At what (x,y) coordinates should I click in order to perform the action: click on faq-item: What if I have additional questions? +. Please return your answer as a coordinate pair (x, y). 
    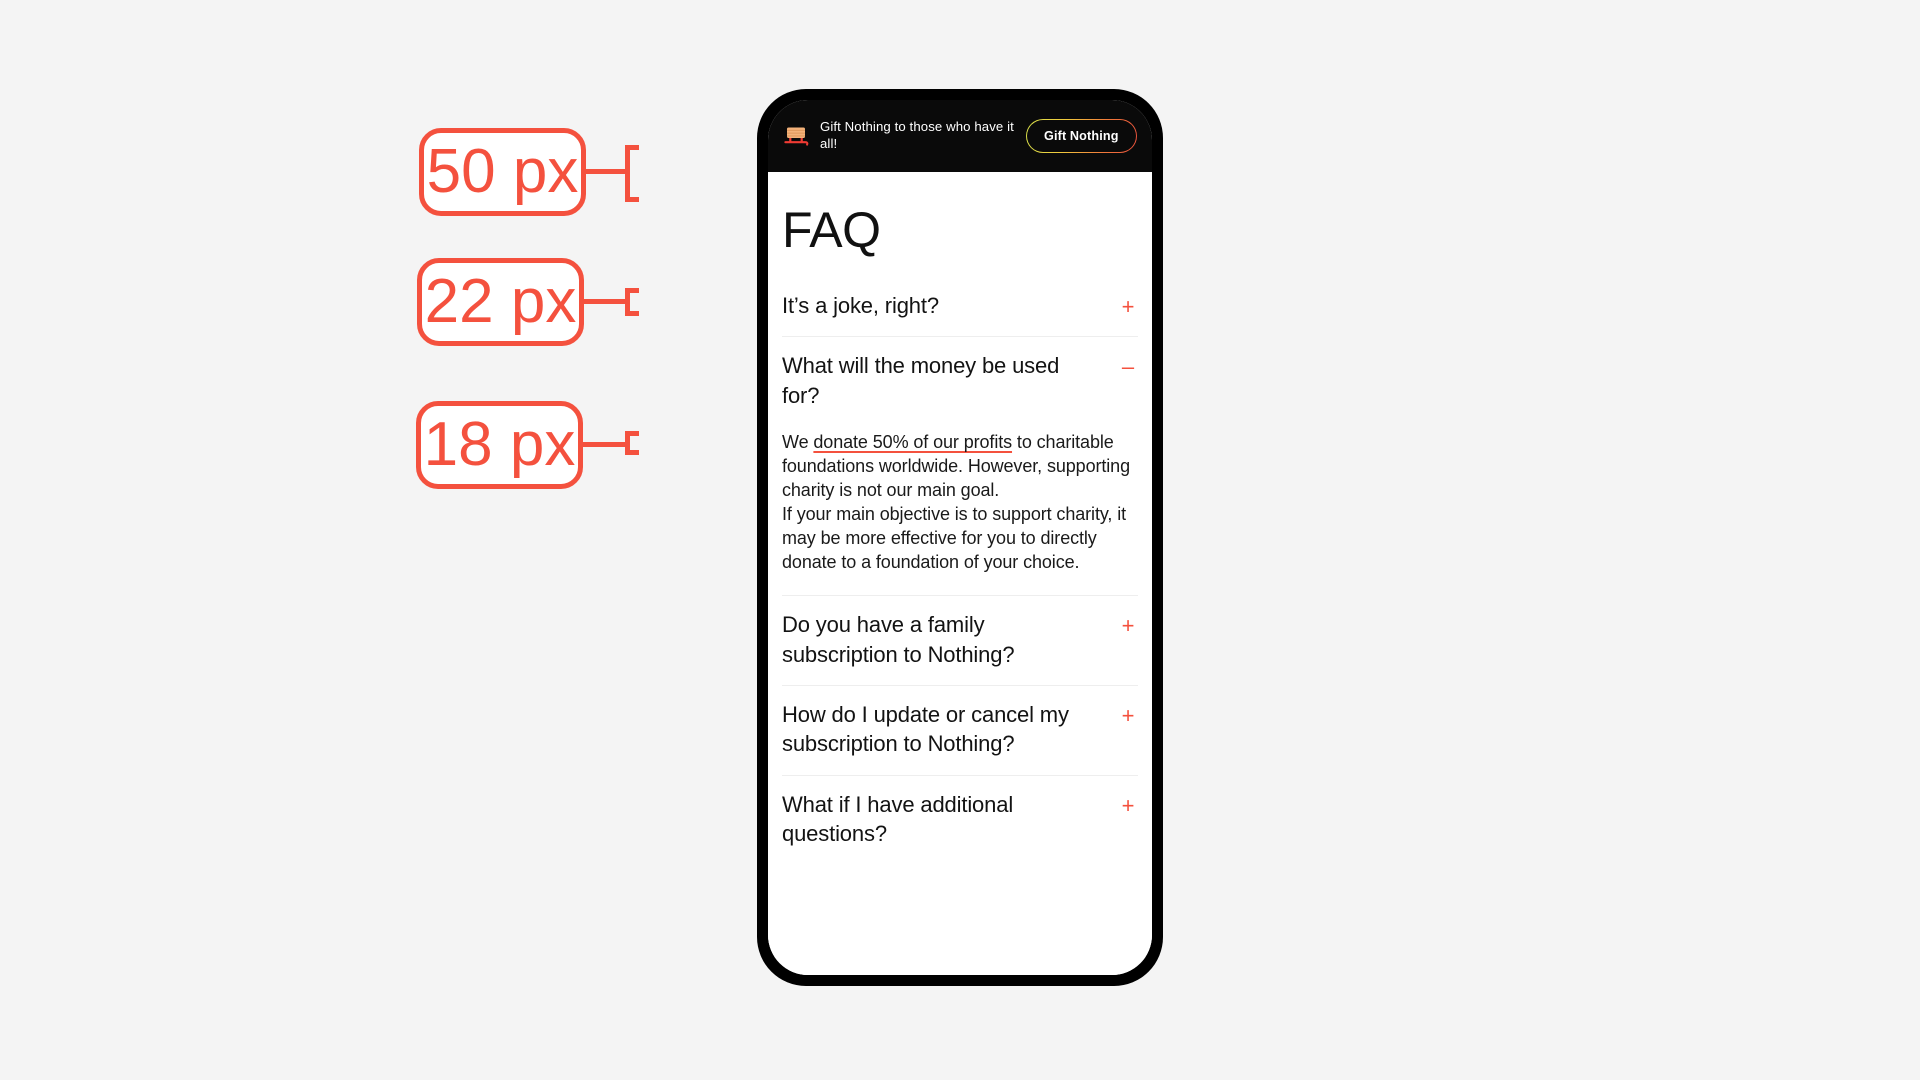
    Looking at the image, I should click on (960, 820).